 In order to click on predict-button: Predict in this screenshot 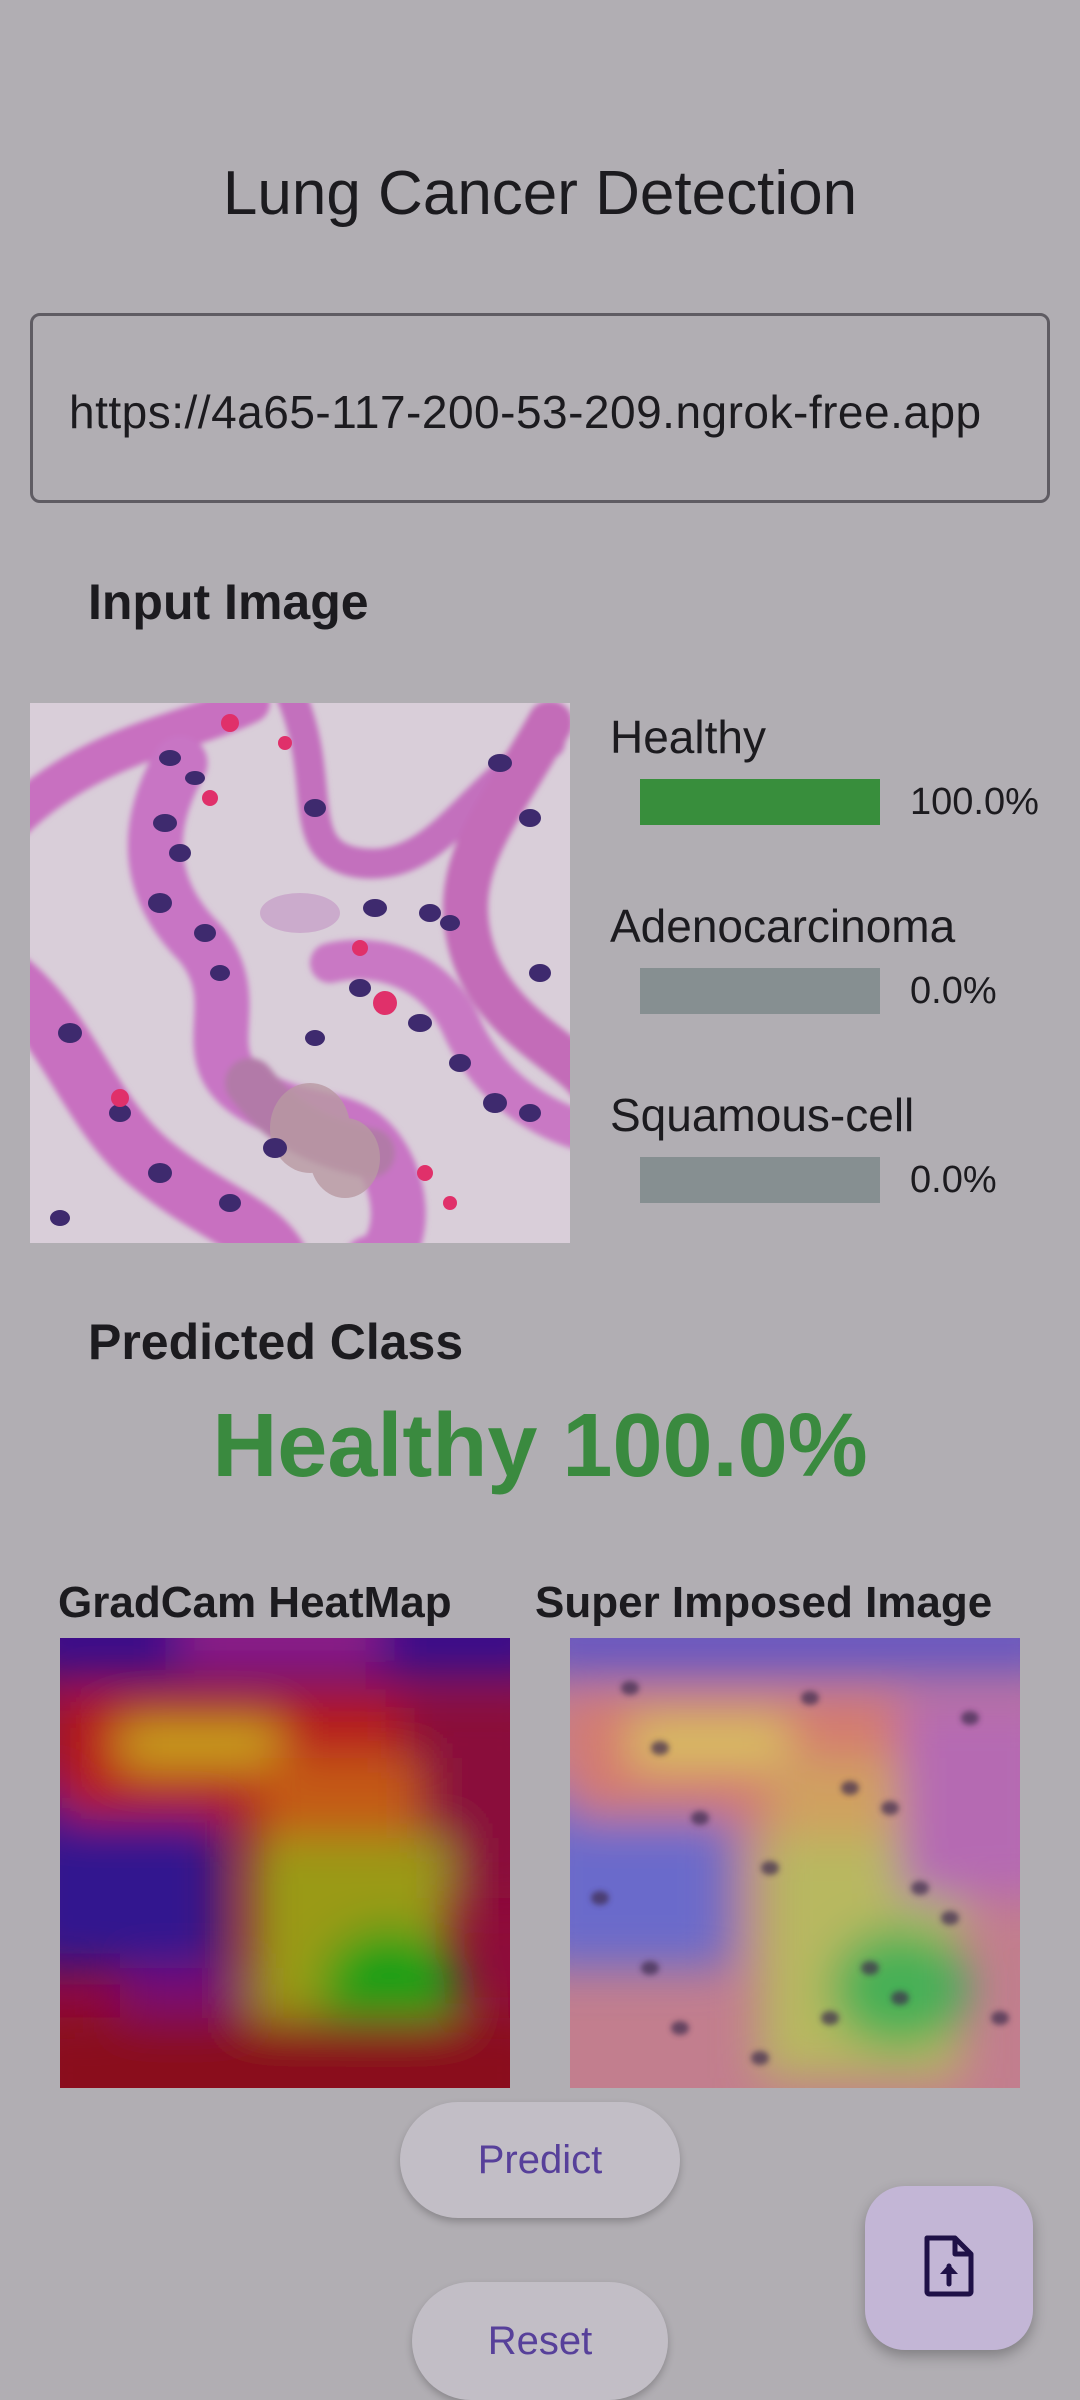, I will do `click(540, 2160)`.